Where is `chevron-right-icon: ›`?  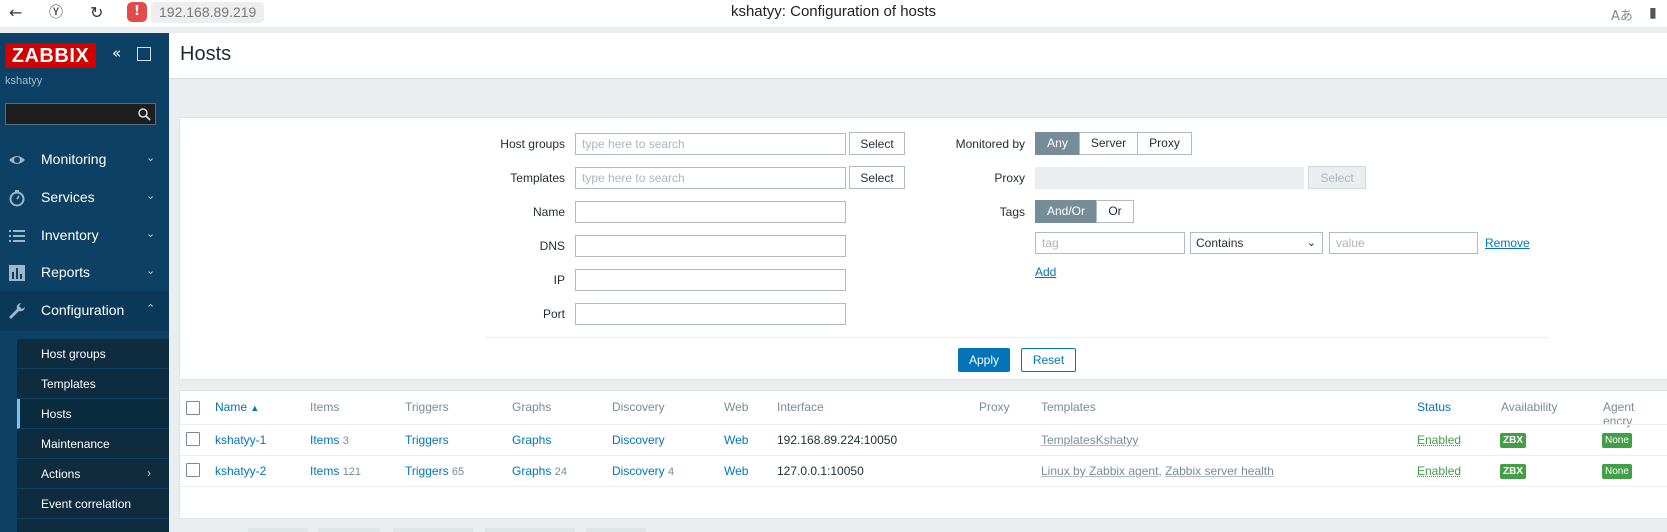 chevron-right-icon: › is located at coordinates (149, 473).